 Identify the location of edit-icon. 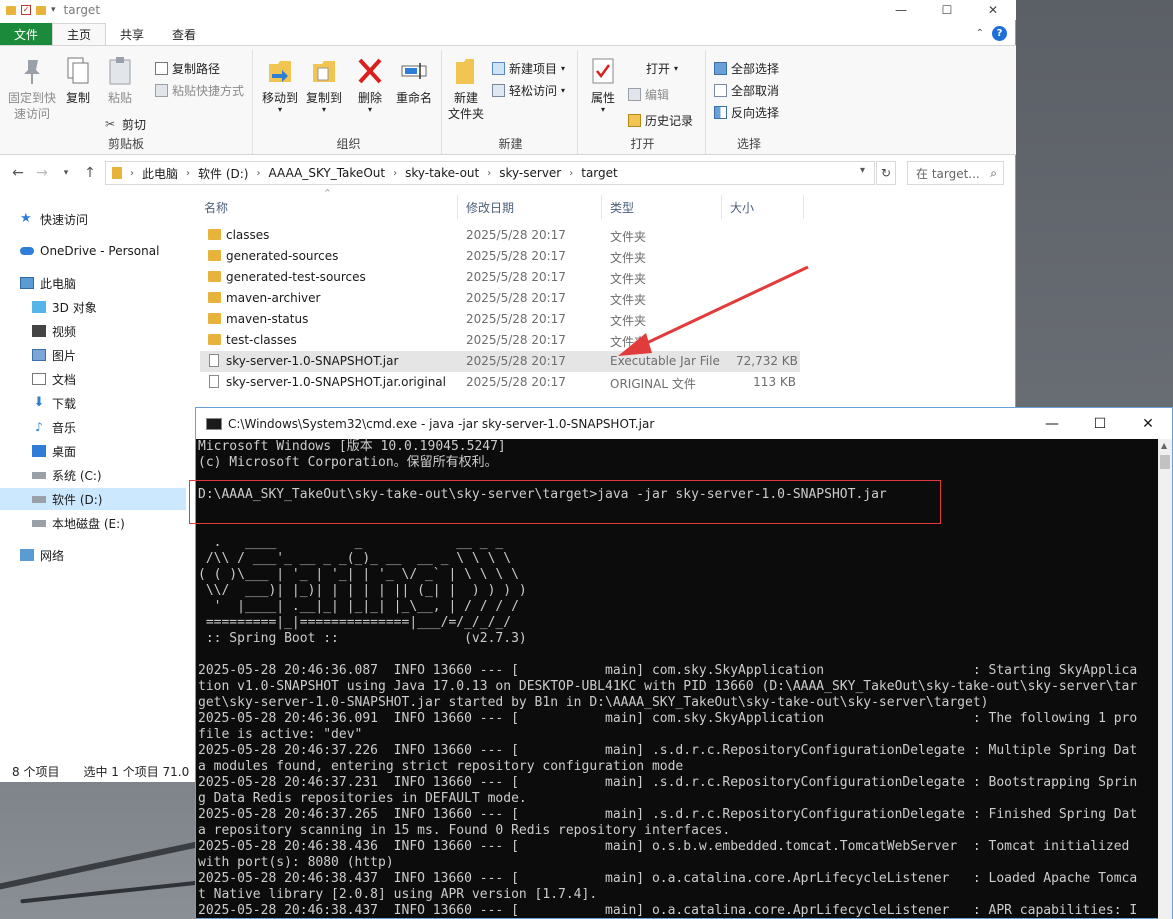
(634, 94).